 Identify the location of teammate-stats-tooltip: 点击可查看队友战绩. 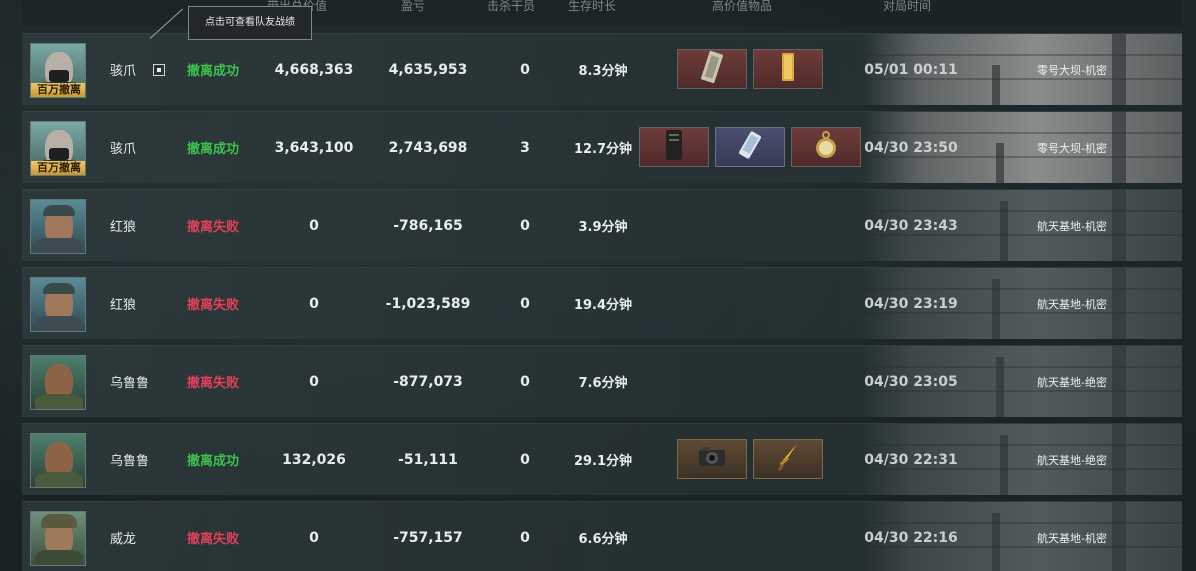
(250, 23).